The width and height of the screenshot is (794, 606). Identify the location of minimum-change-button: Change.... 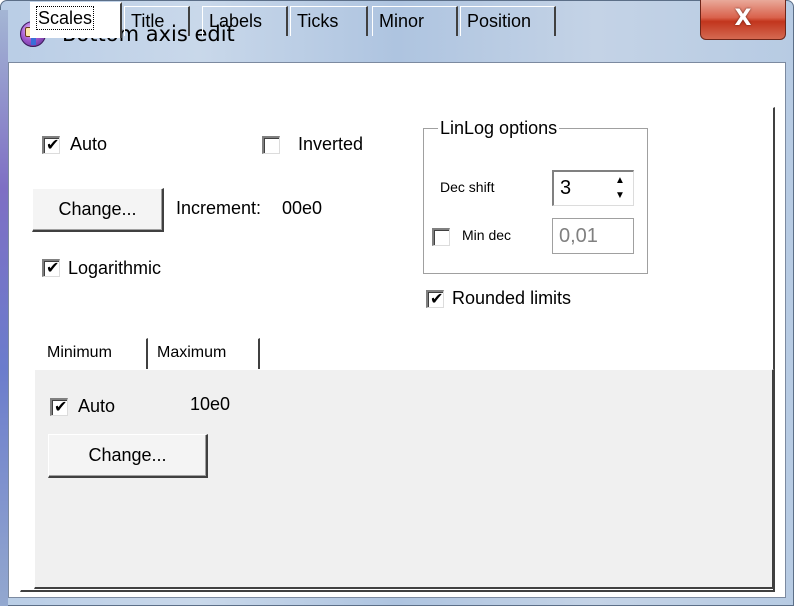
(128, 456).